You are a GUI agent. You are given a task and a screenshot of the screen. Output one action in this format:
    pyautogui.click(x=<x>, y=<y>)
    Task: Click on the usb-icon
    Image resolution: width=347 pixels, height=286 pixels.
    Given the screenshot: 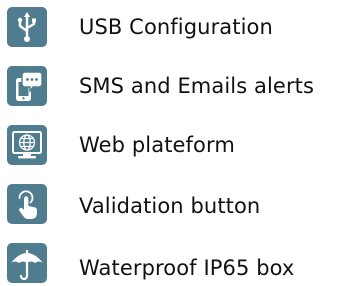 What is the action you would take?
    pyautogui.click(x=27, y=27)
    